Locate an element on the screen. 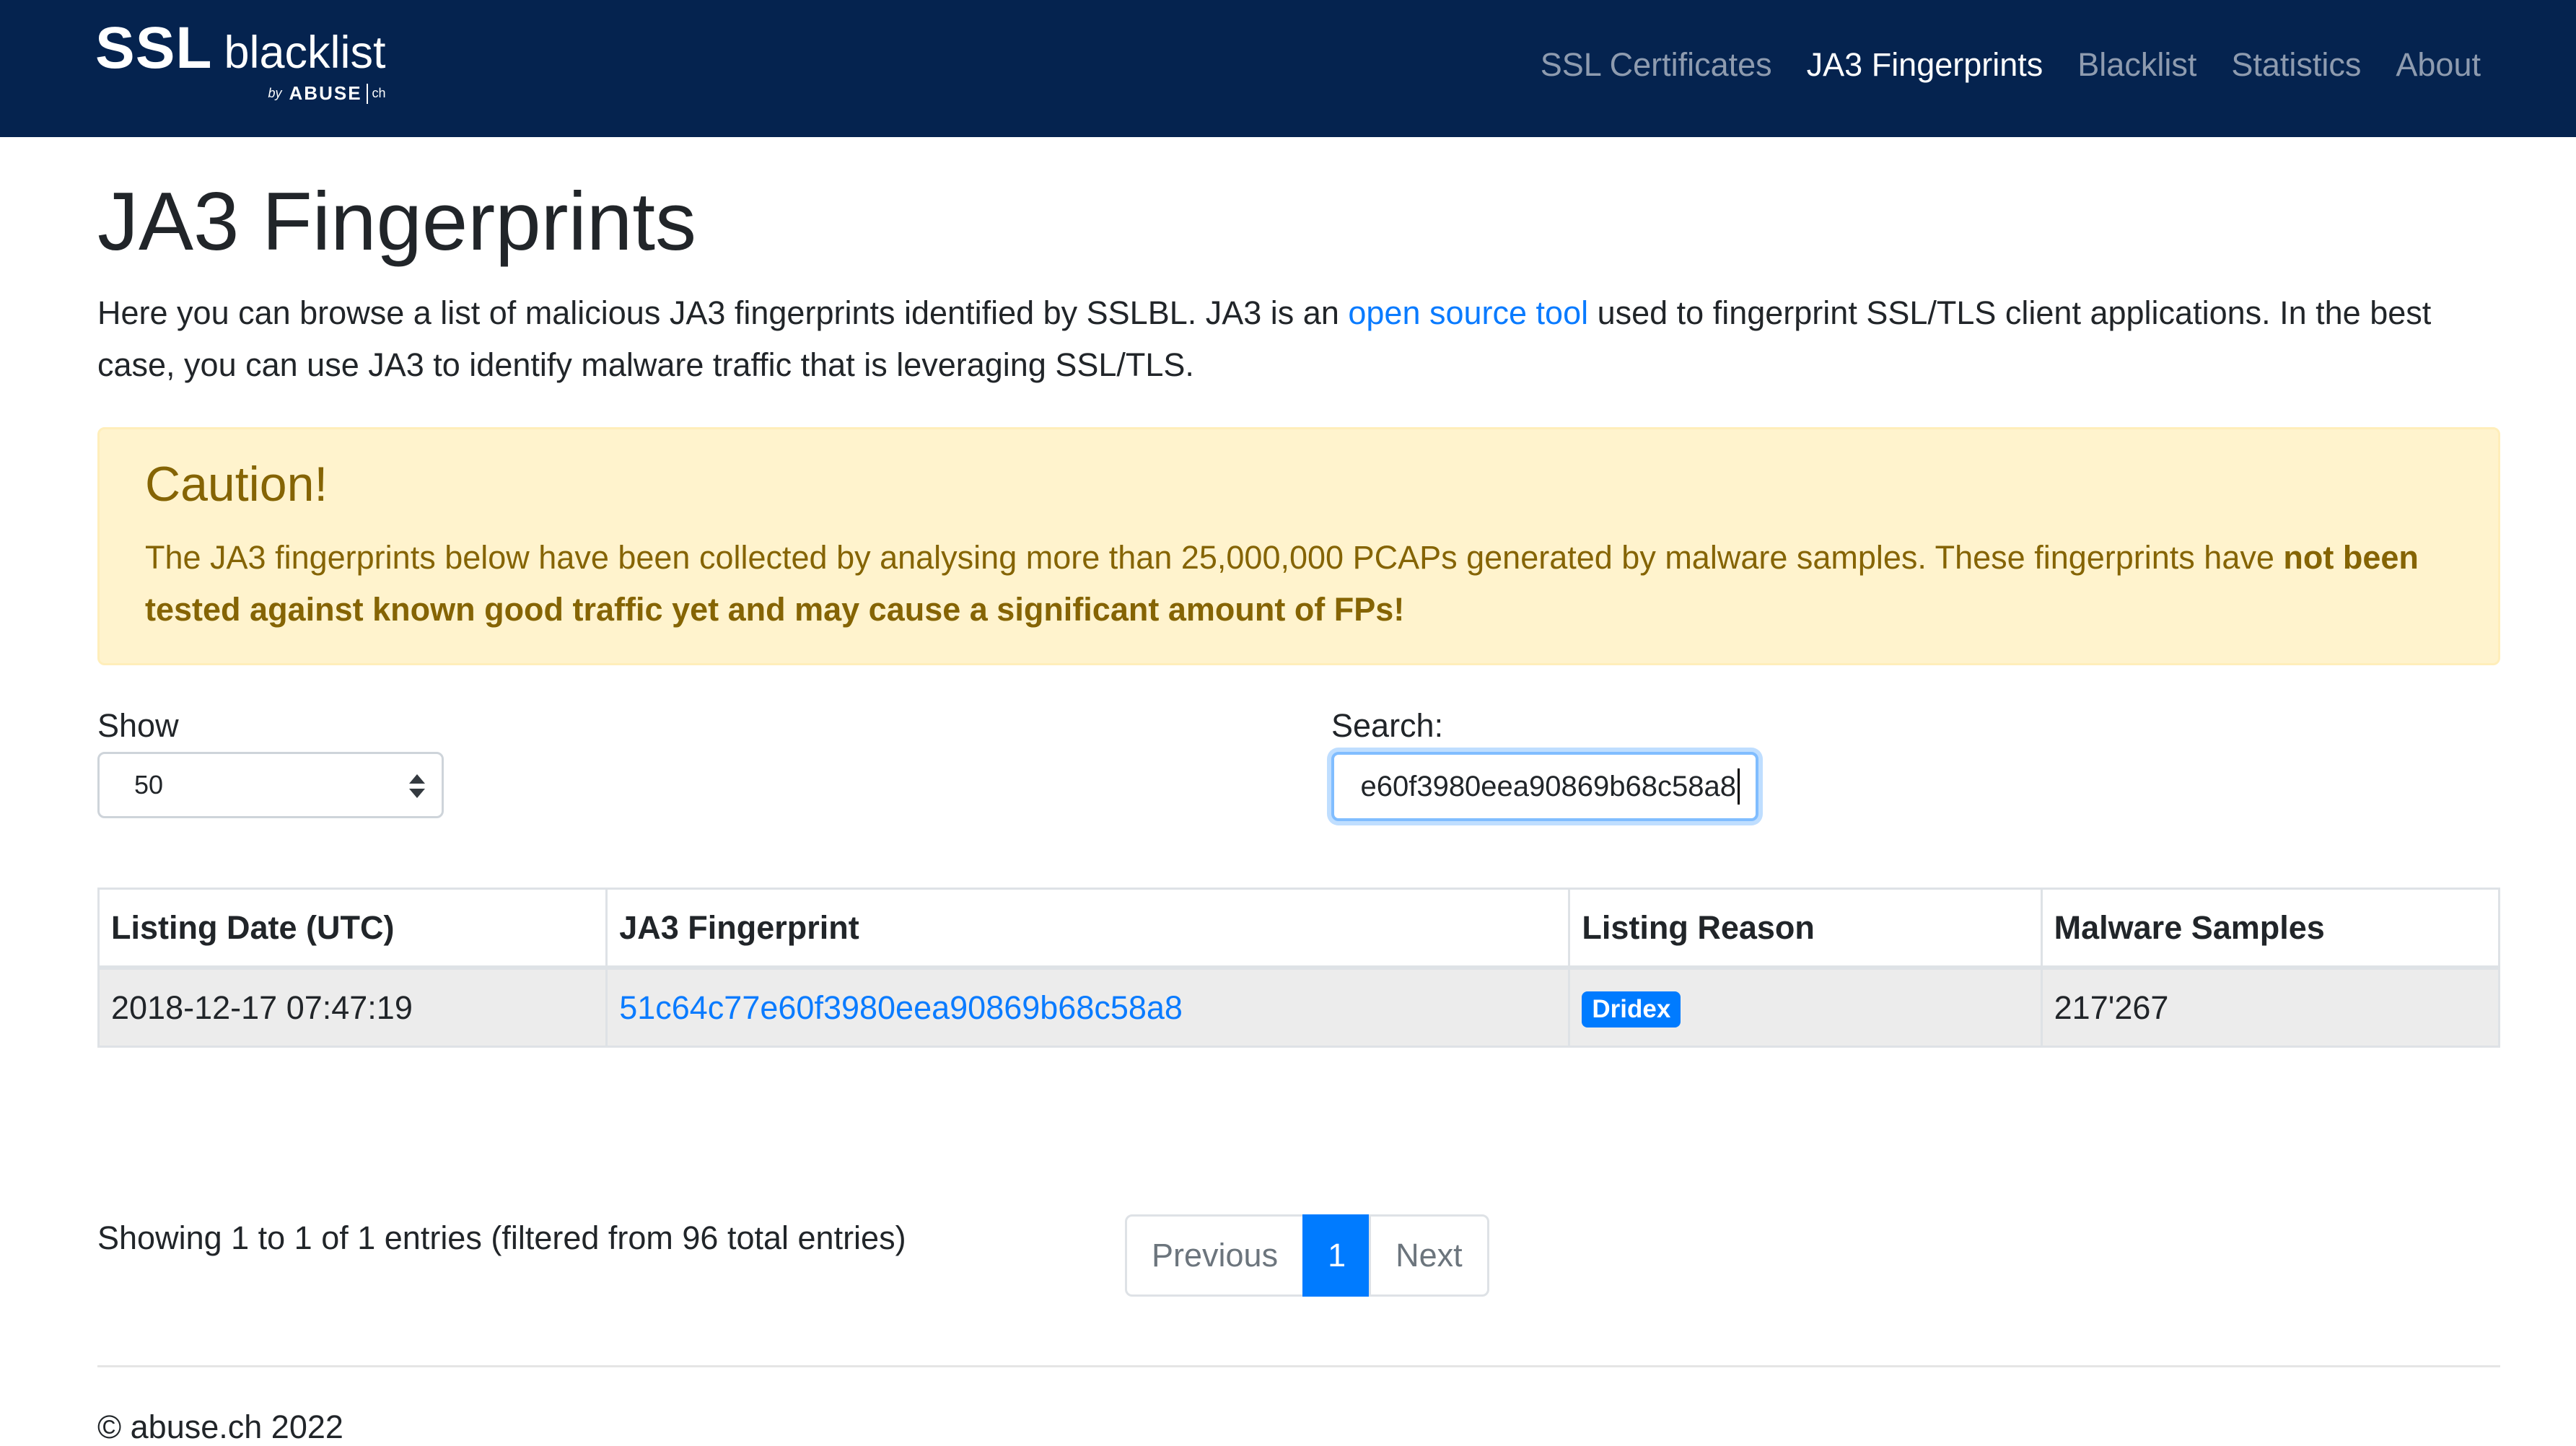 The width and height of the screenshot is (2576, 1446). page-size-select: 50 is located at coordinates (270, 785).